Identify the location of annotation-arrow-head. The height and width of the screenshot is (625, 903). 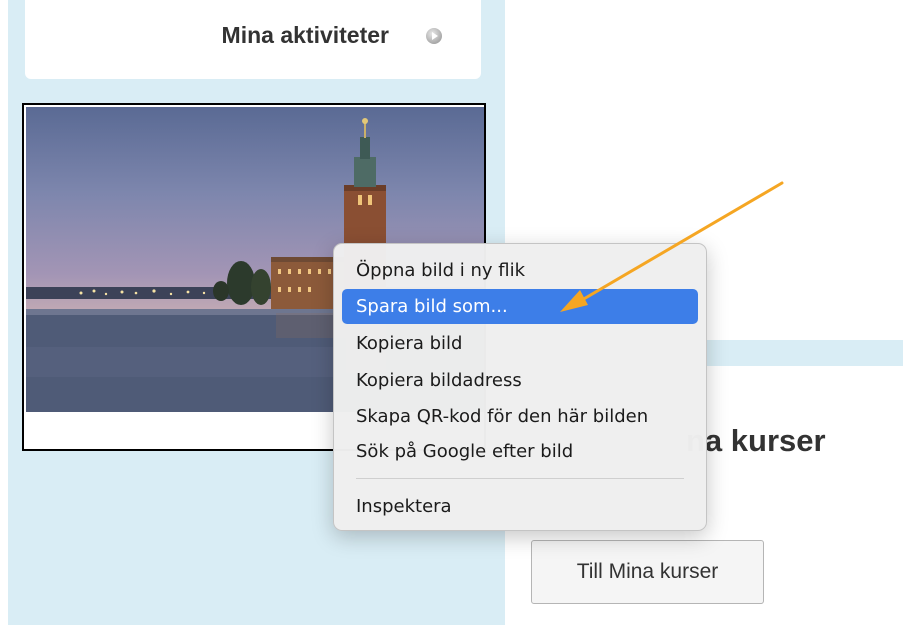
(574, 301).